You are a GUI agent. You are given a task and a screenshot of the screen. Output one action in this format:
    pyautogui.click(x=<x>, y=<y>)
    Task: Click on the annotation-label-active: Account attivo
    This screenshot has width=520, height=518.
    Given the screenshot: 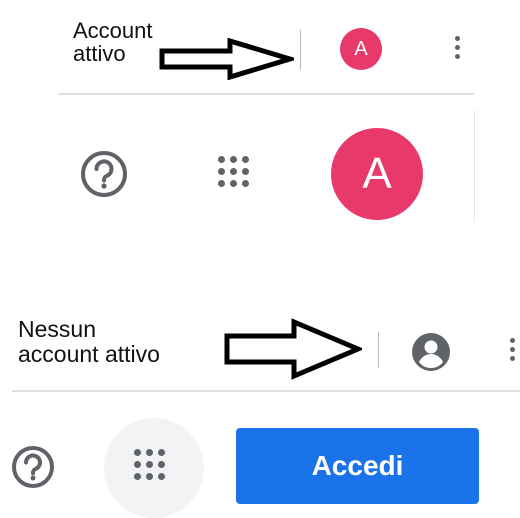 What is the action you would take?
    pyautogui.click(x=113, y=42)
    